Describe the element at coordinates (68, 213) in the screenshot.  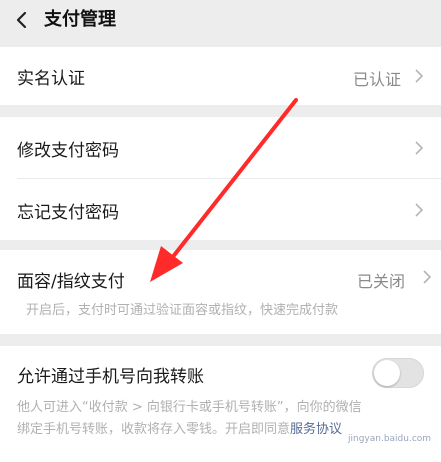
I see `forget-password-label: 忘记支付密码` at that location.